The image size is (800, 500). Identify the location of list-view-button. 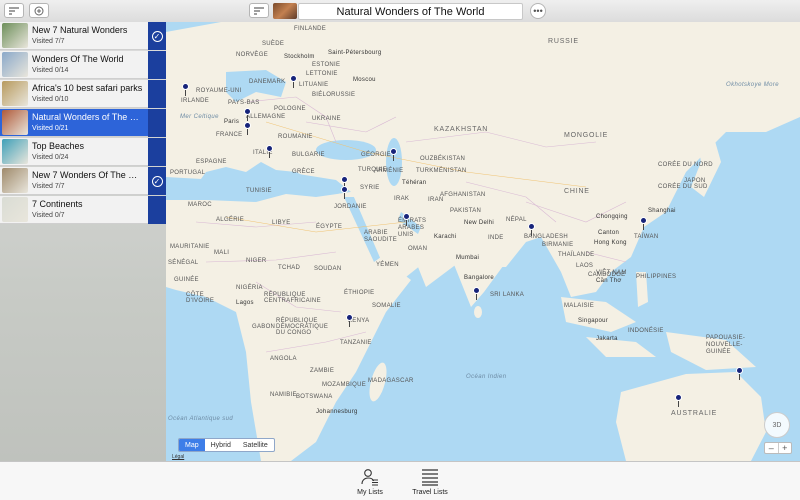
(259, 10).